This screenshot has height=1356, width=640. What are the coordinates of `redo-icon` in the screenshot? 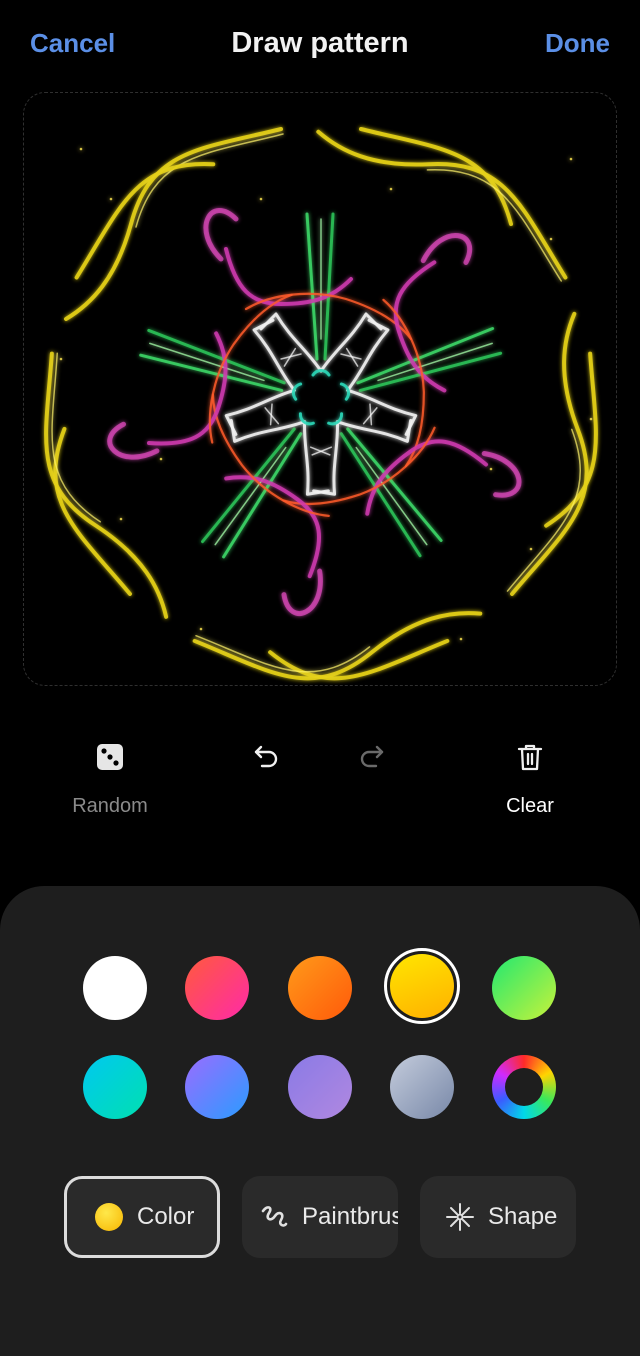 It's located at (372, 757).